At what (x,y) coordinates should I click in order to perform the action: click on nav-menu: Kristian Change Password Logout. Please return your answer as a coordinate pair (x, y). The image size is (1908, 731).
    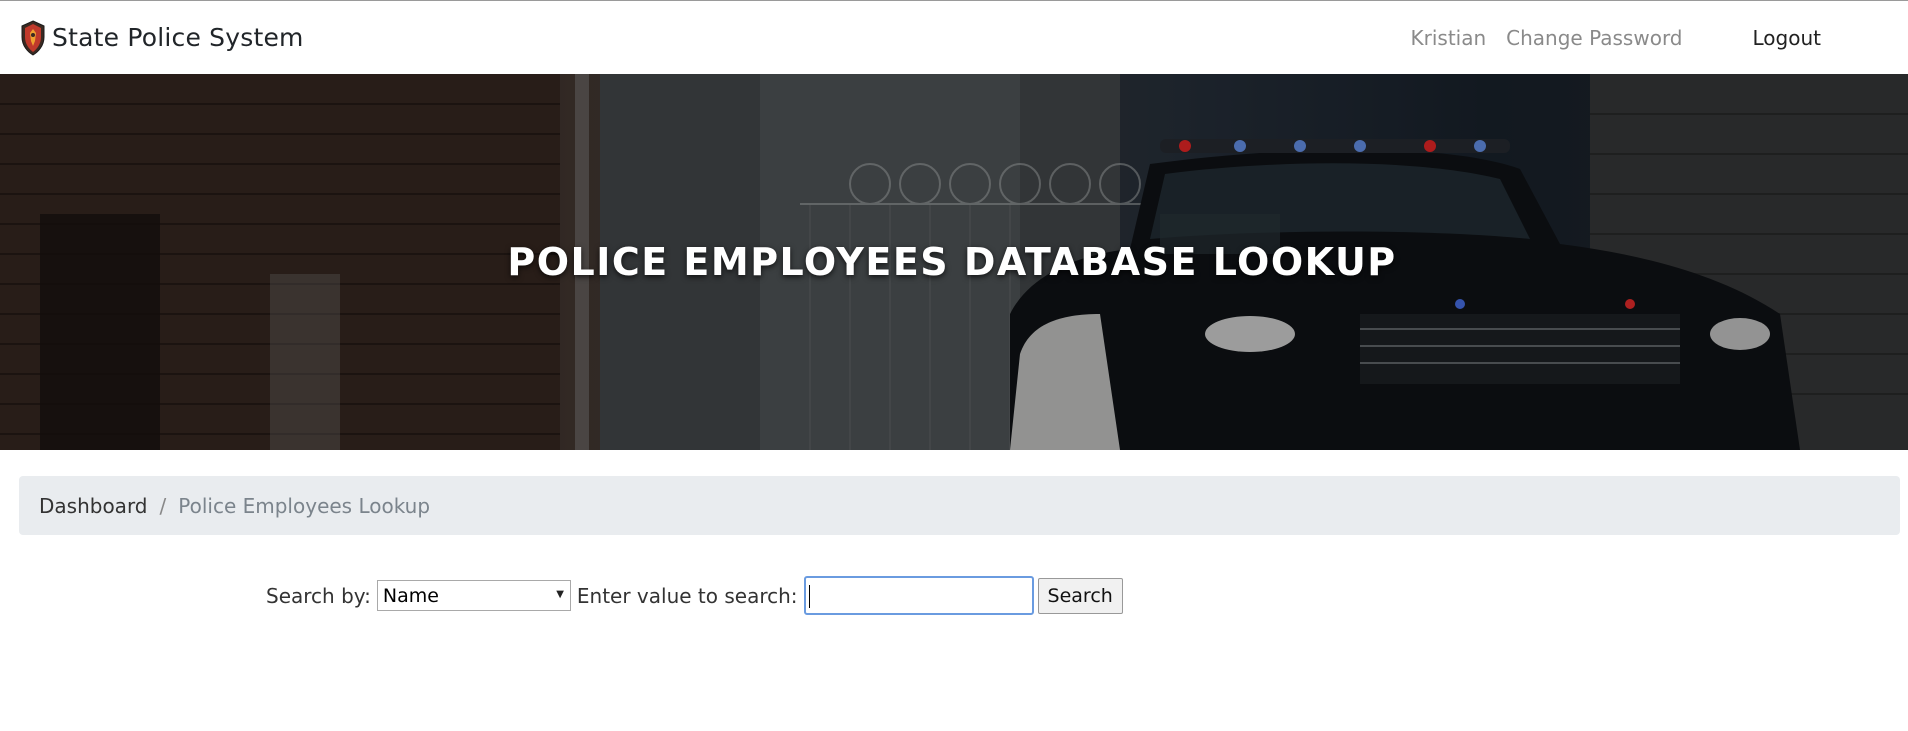
    Looking at the image, I should click on (1640, 37).